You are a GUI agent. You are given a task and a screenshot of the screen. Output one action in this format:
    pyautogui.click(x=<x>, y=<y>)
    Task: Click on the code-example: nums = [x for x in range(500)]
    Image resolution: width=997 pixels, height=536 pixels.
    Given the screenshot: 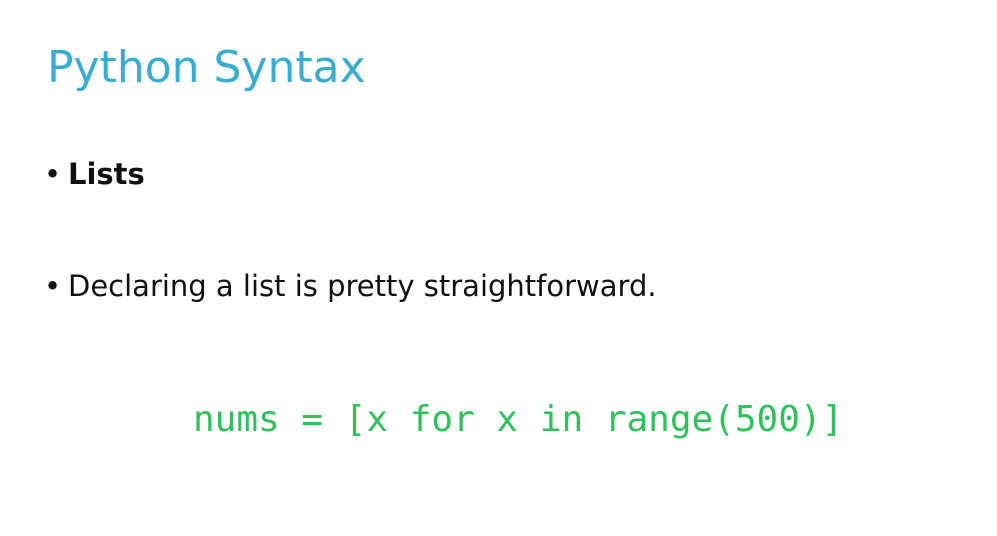 What is the action you would take?
    pyautogui.click(x=518, y=419)
    